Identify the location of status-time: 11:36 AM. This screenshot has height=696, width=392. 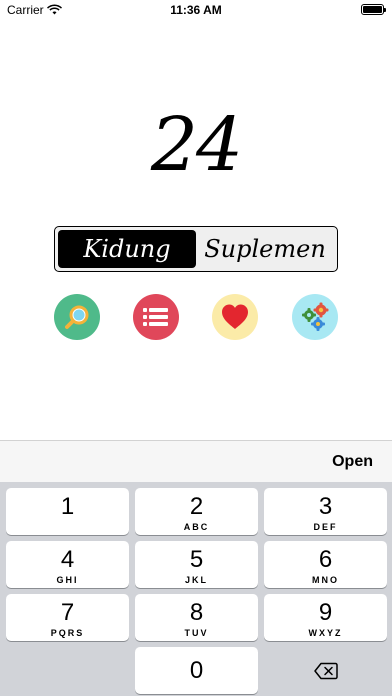
(196, 10).